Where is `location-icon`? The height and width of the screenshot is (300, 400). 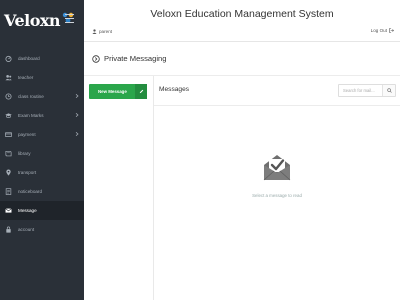
location-icon is located at coordinates (8, 172).